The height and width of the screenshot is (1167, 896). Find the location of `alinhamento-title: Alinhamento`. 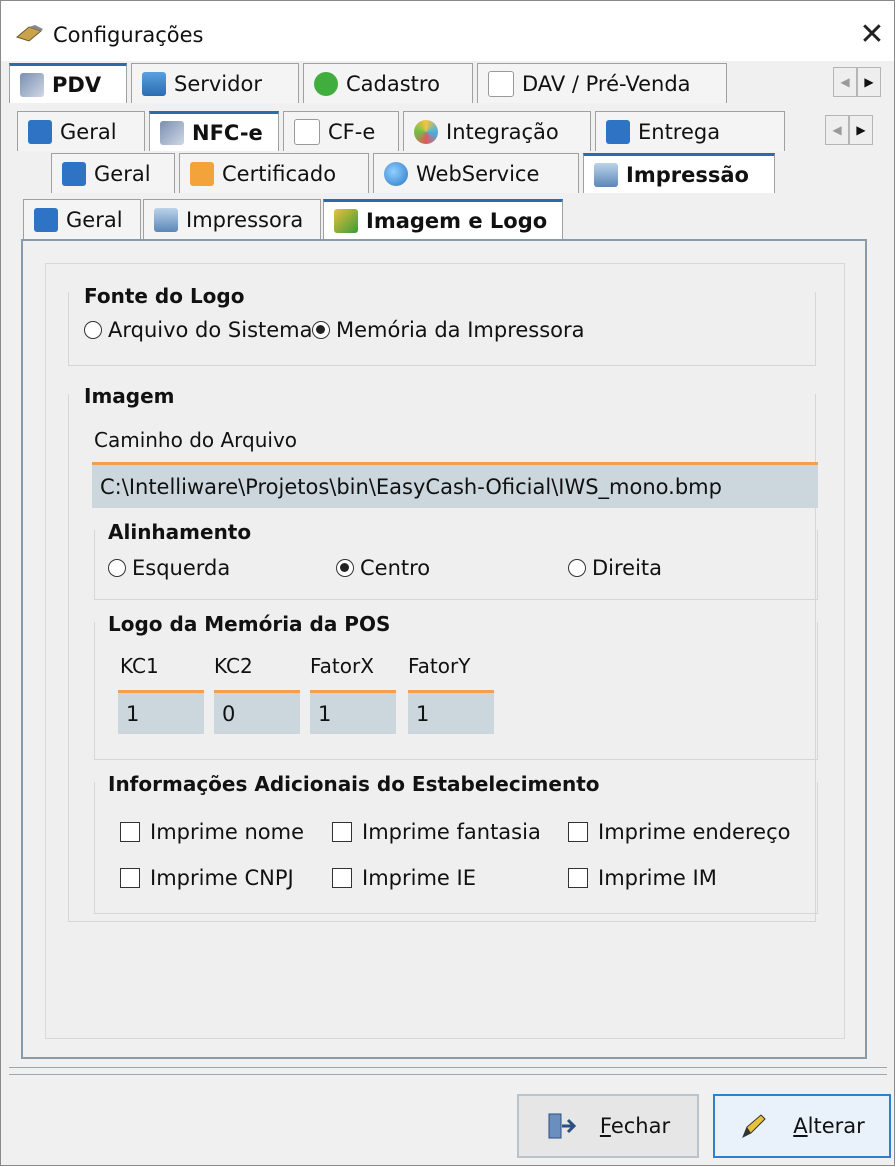

alinhamento-title: Alinhamento is located at coordinates (180, 532).